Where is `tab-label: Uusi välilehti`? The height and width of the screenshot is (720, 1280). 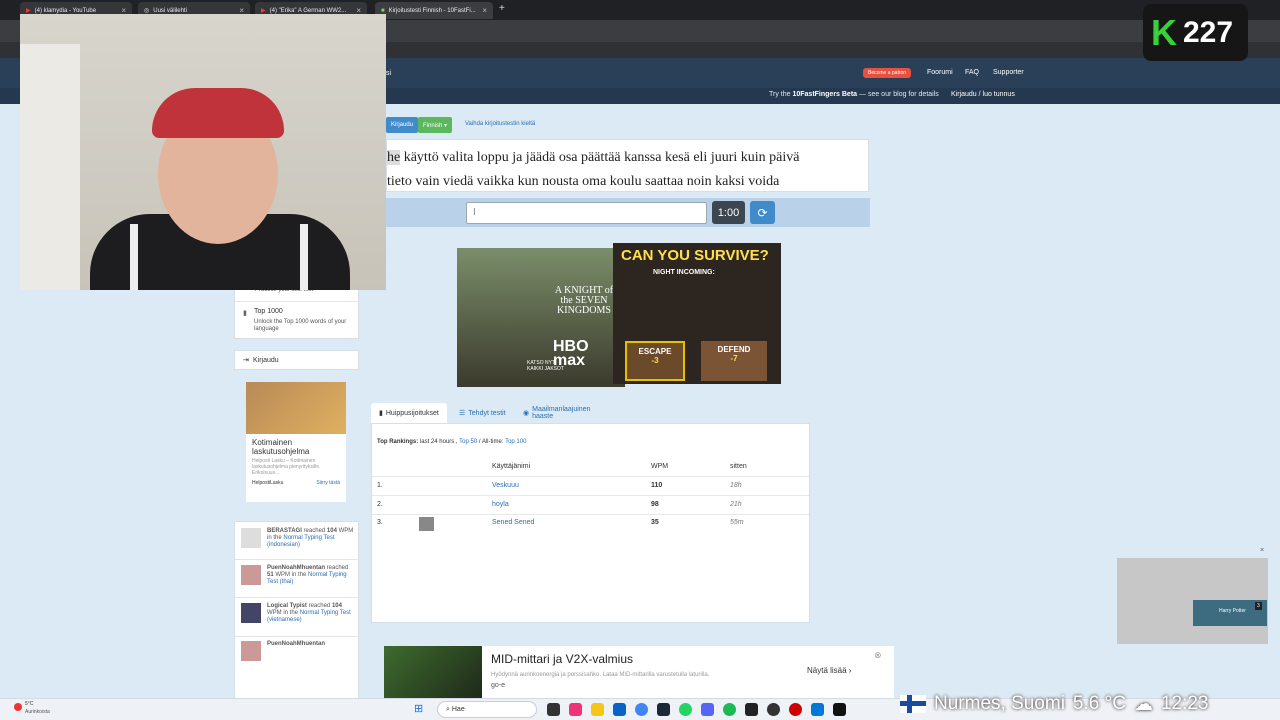 tab-label: Uusi välilehti is located at coordinates (170, 10).